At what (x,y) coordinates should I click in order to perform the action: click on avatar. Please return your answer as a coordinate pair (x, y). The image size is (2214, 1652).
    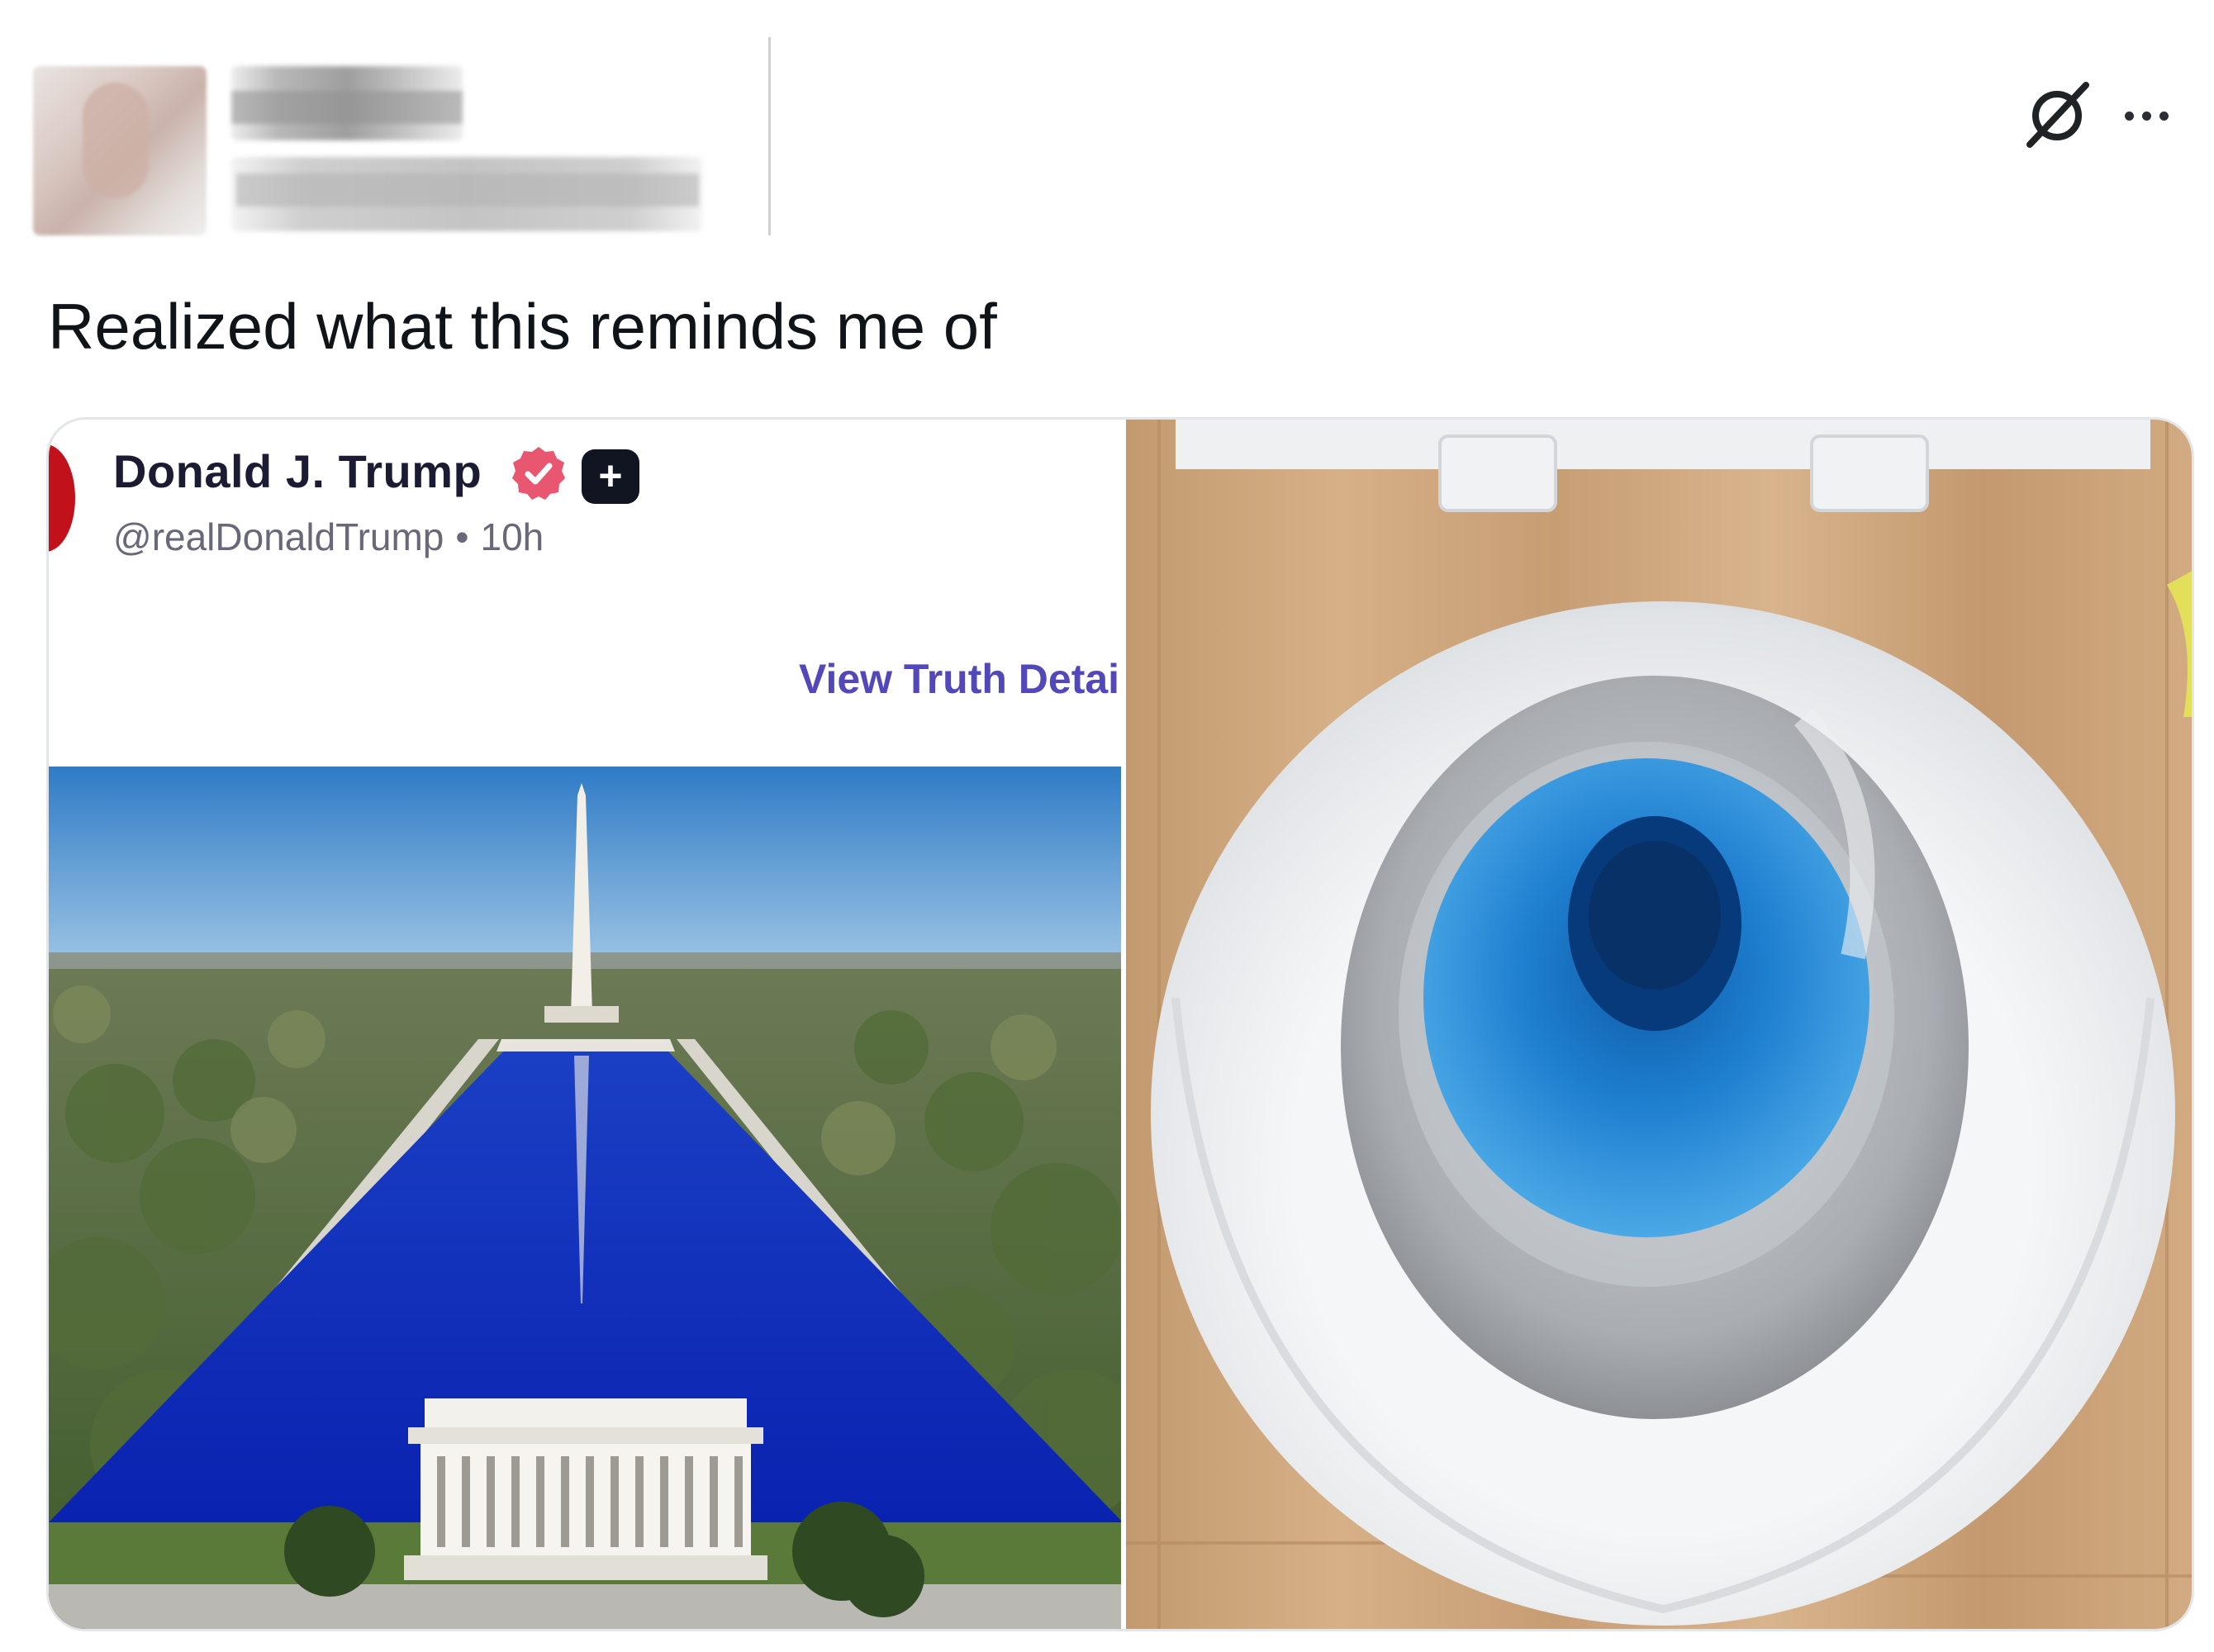
    Looking at the image, I should click on (62, 498).